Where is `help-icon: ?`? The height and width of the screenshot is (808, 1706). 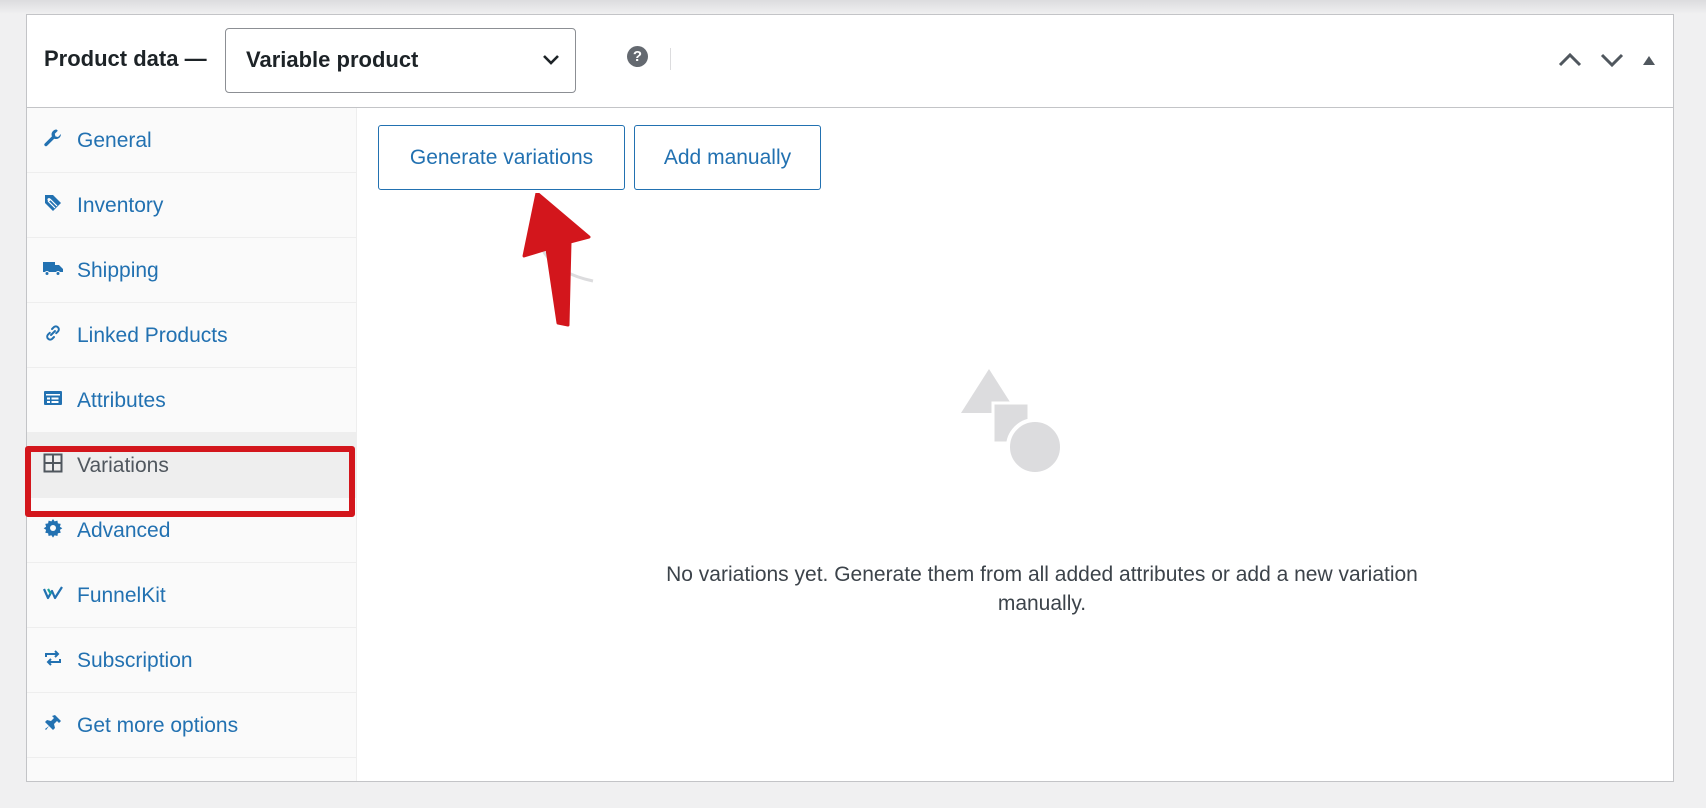
help-icon: ? is located at coordinates (637, 56).